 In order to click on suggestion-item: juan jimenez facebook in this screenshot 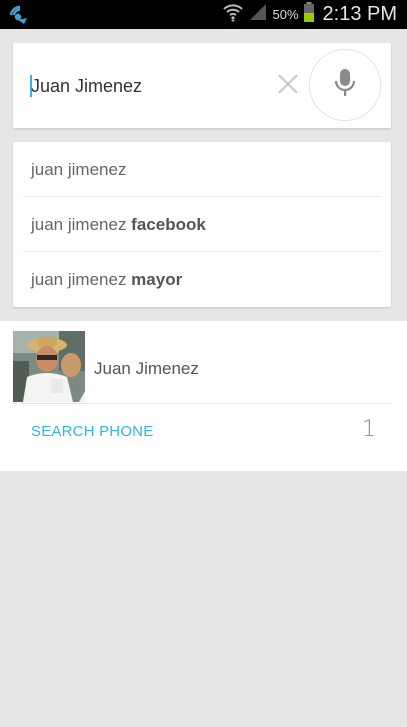, I will do `click(202, 224)`.